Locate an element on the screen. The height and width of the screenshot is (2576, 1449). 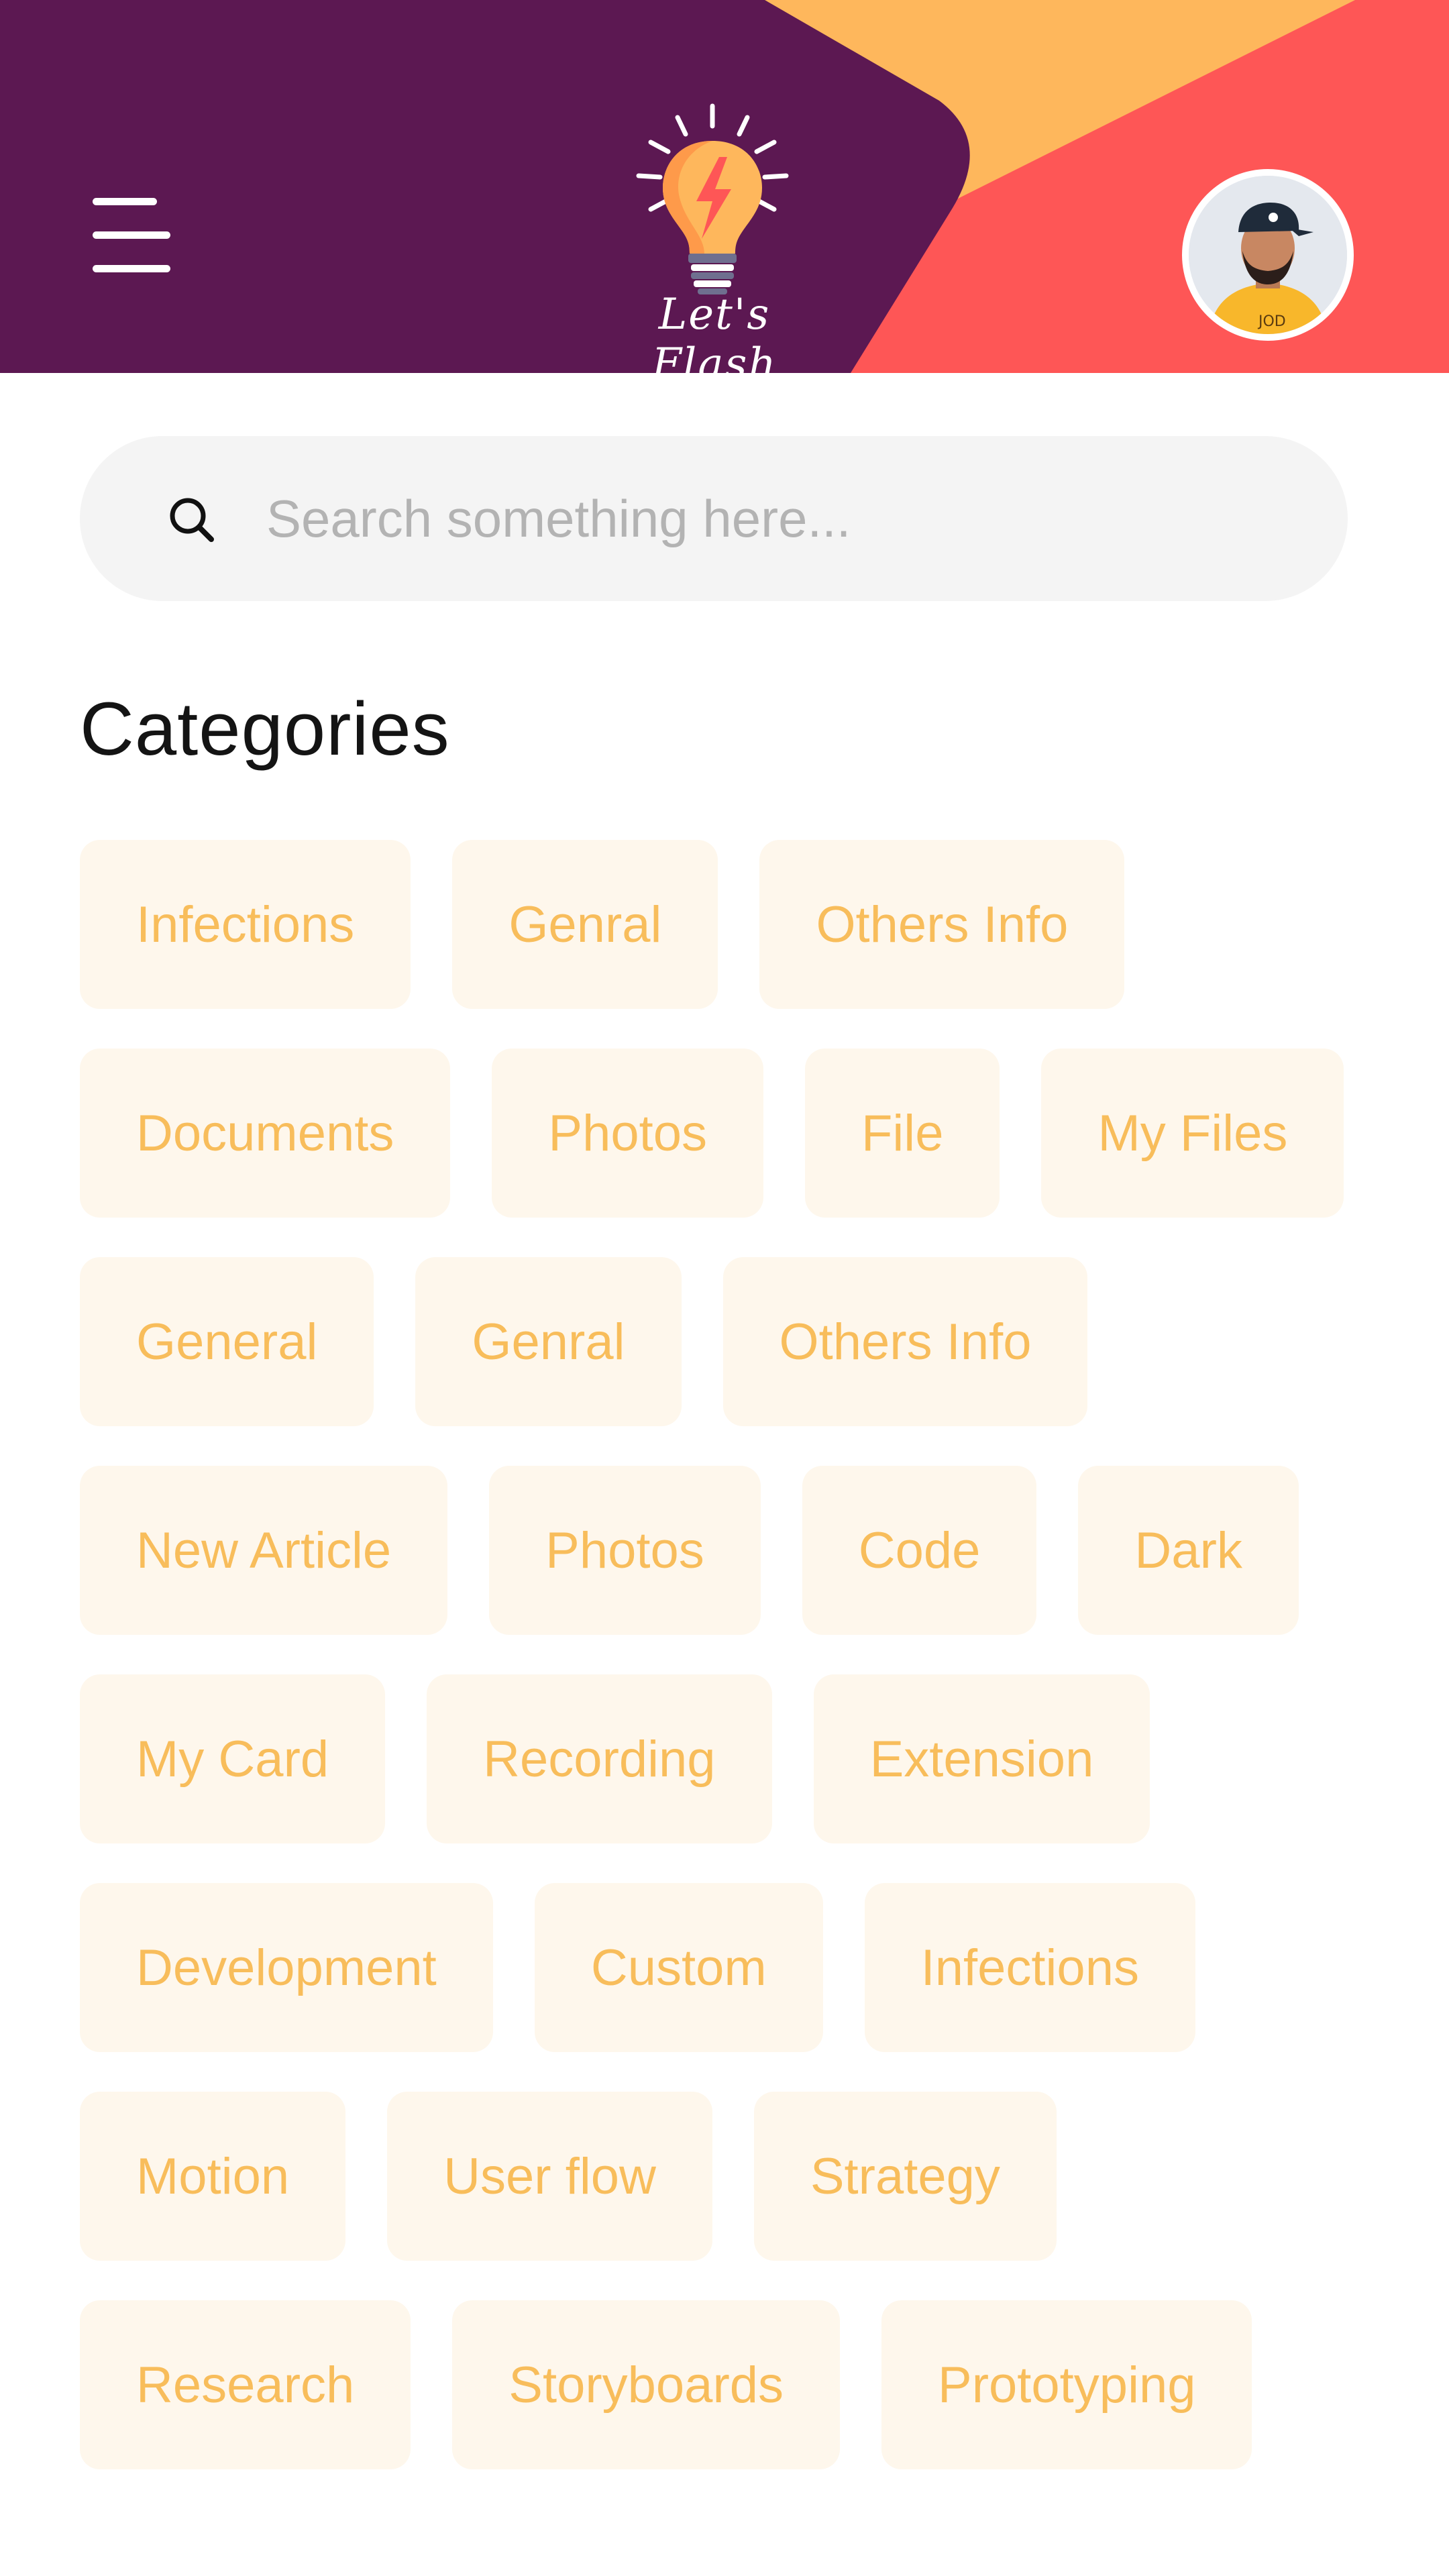
search-icon is located at coordinates (192, 520).